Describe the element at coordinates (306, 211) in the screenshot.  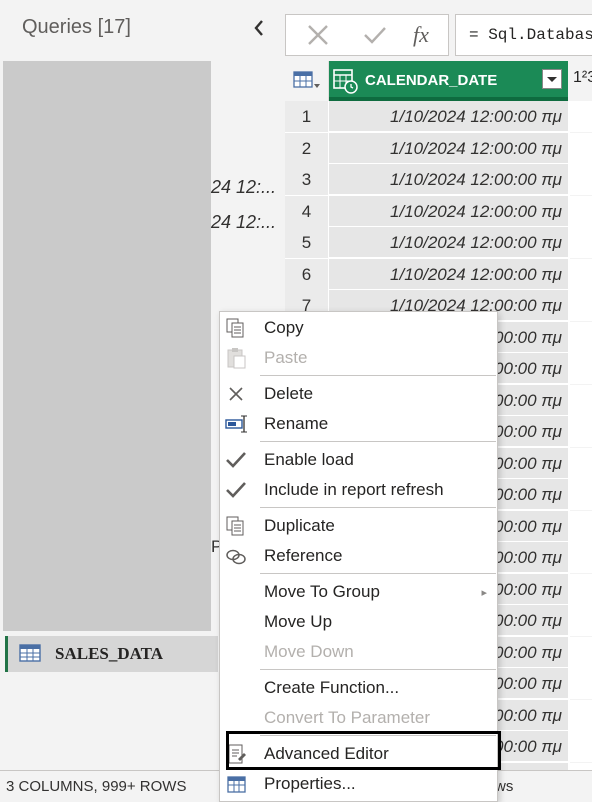
I see `row-number: 4` at that location.